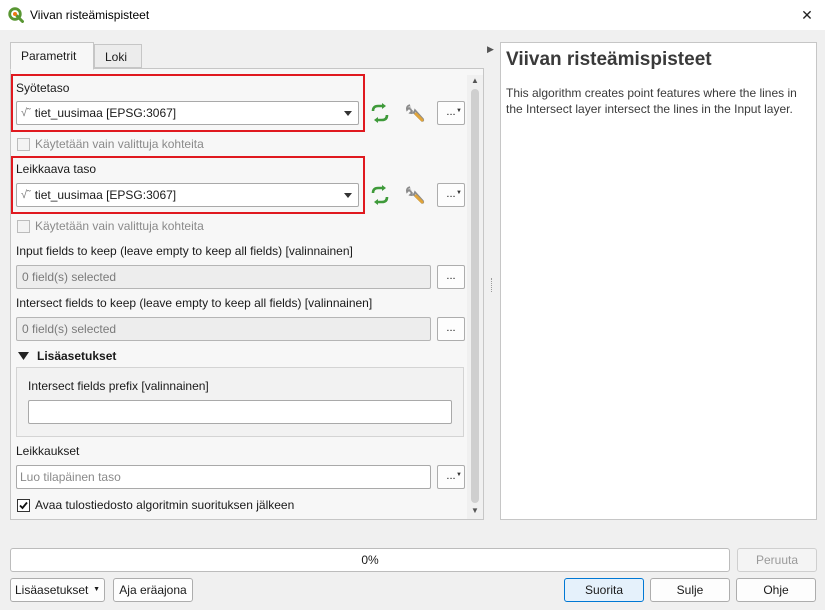 The image size is (825, 610). I want to click on input-layer-value: tiet_uusimaa [EPSG:3067], so click(105, 113).